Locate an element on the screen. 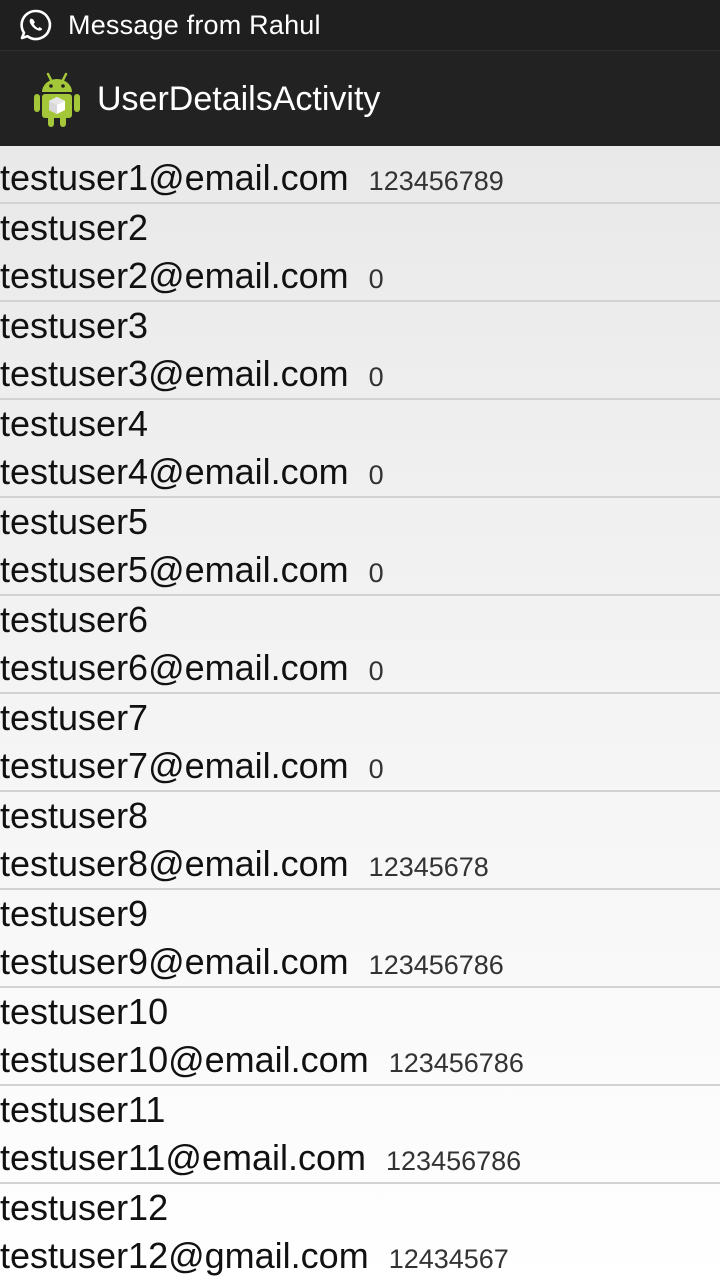 Image resolution: width=720 pixels, height=1280 pixels. list-item: testuser6 testuser6@email.com 0 is located at coordinates (360, 645).